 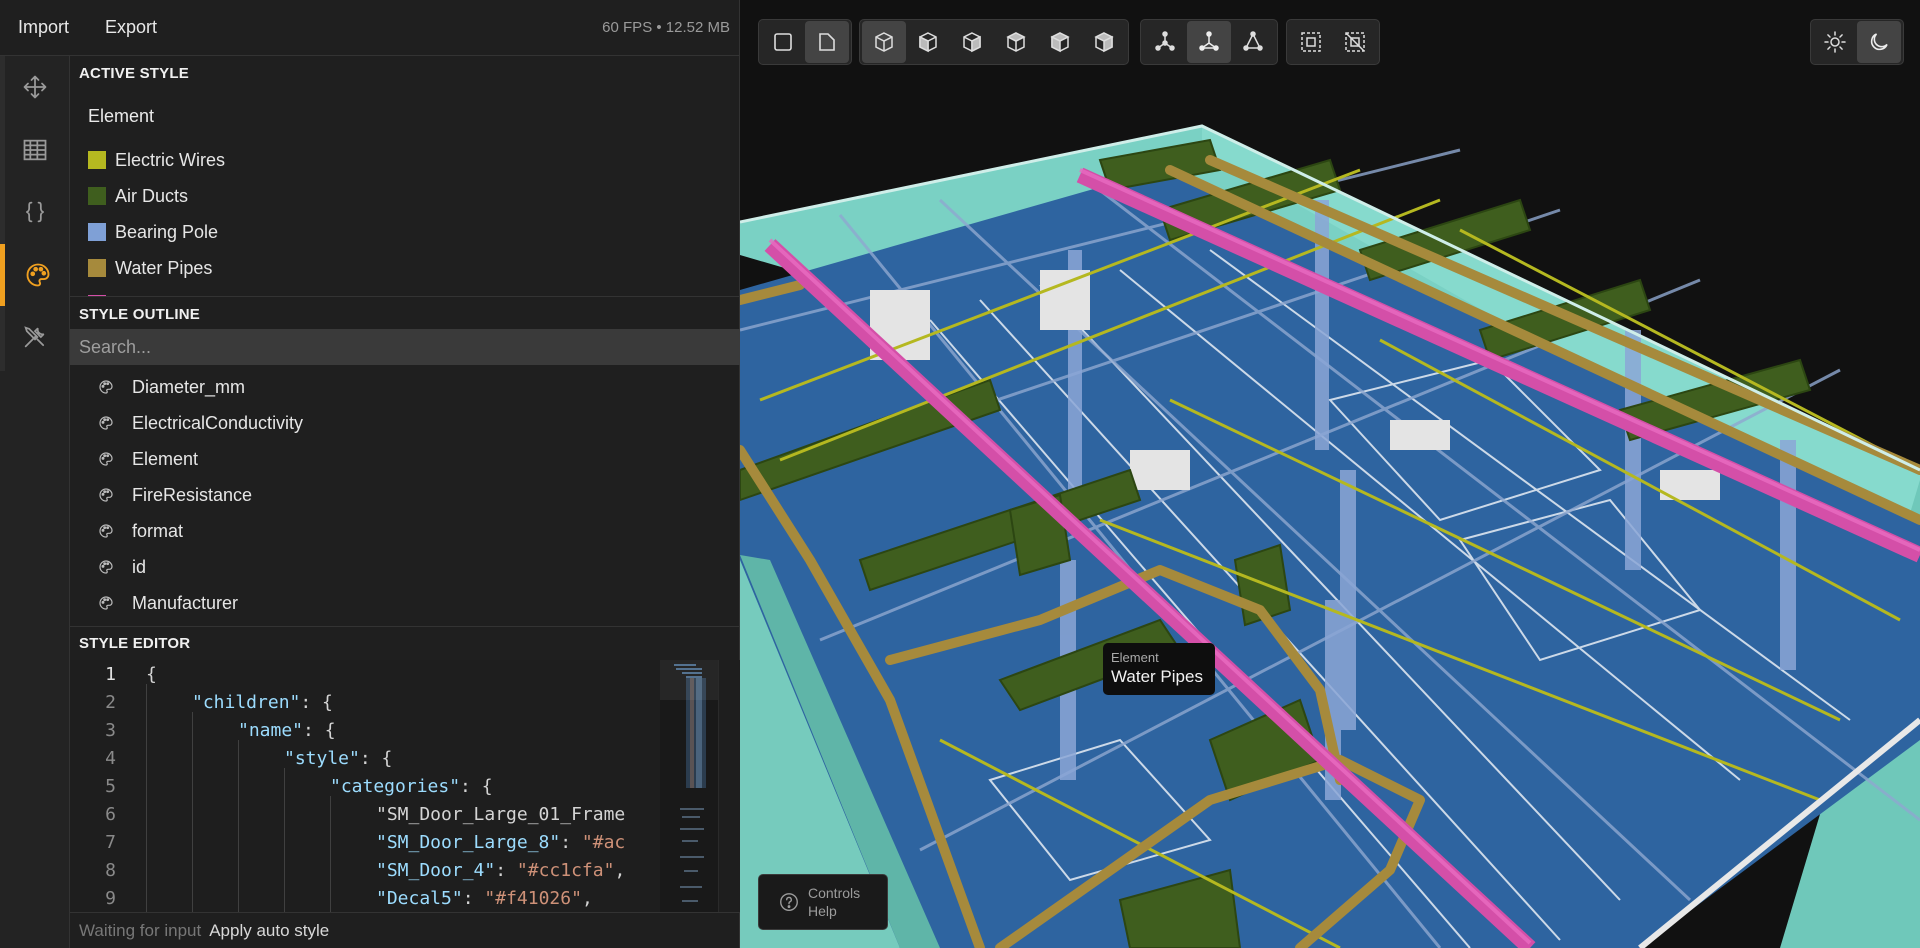 I want to click on rail-table-button, so click(x=35, y=150).